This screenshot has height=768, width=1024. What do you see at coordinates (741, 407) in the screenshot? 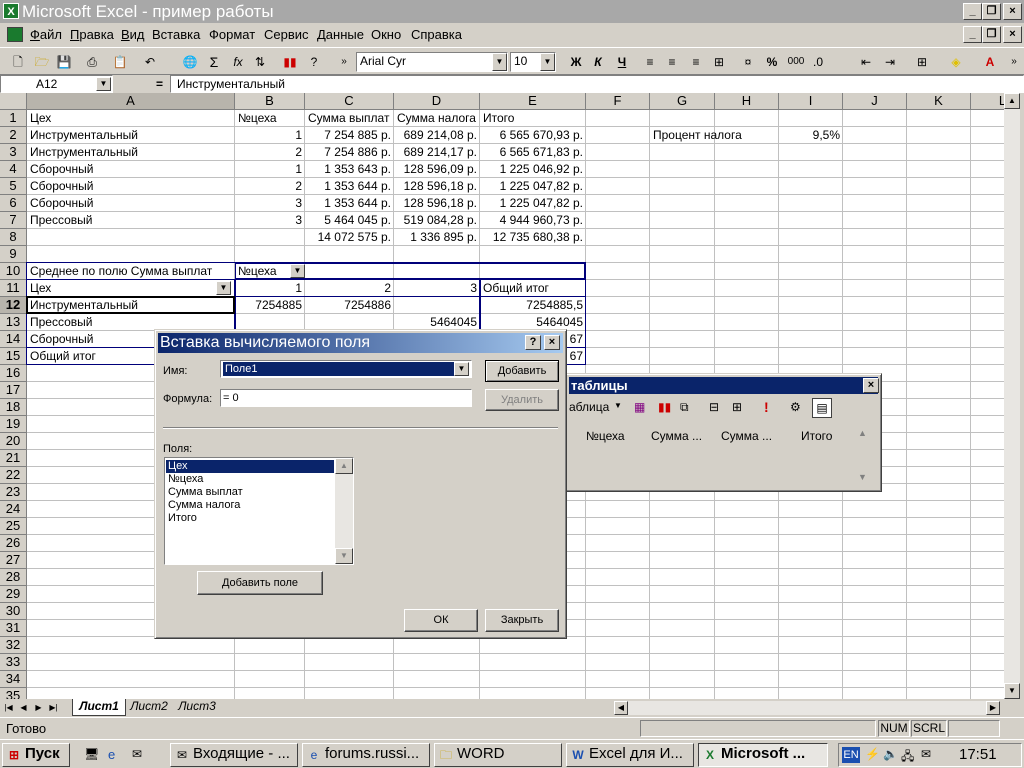
I see `show-detail-icon: ⊞` at bounding box center [741, 407].